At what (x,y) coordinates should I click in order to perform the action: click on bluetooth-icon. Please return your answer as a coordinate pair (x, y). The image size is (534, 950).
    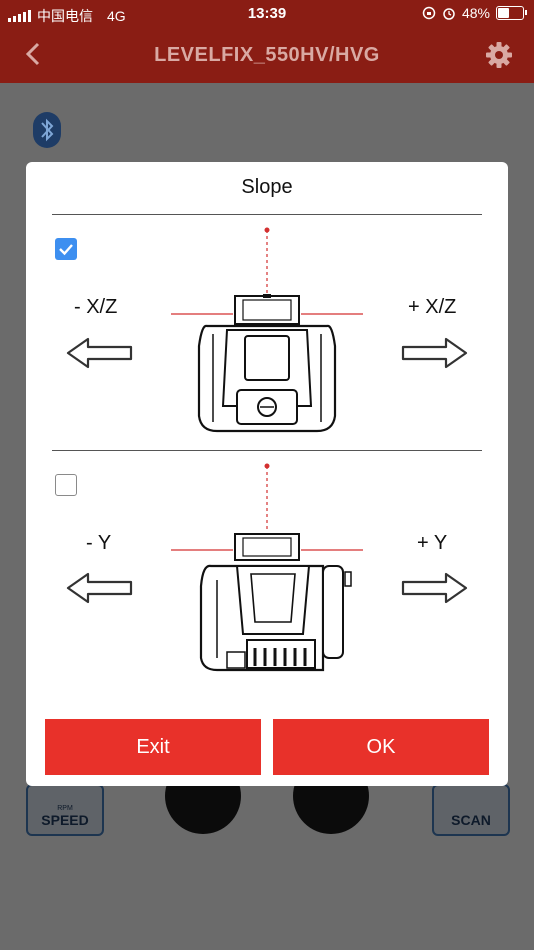
    Looking at the image, I should click on (47, 130).